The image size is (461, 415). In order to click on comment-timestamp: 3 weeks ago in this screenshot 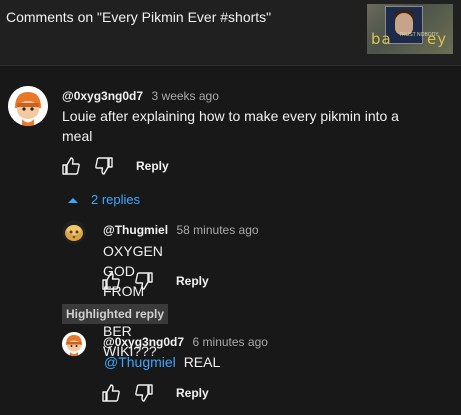, I will do `click(185, 96)`.